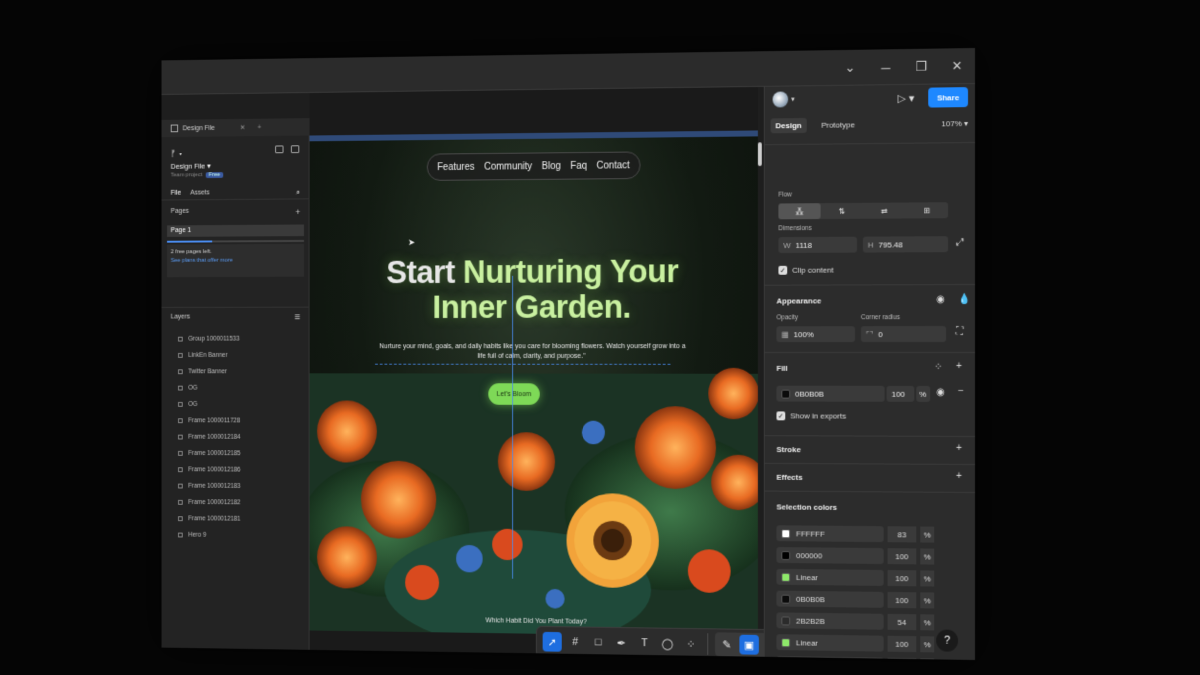 Image resolution: width=1200 pixels, height=675 pixels. I want to click on maximize-button: ❐, so click(921, 67).